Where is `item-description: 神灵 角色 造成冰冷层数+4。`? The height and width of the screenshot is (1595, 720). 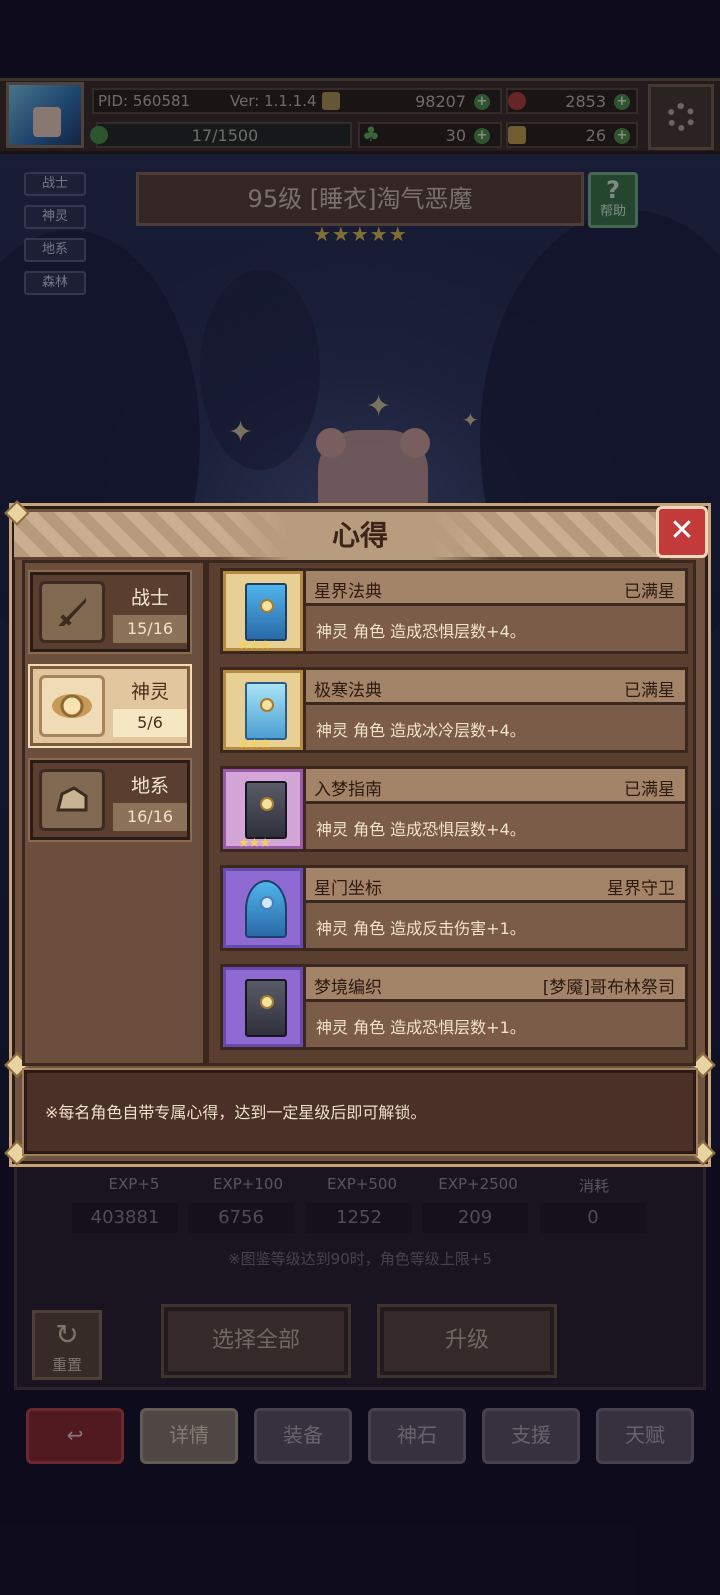 item-description: 神灵 角色 造成冰冷层数+4。 is located at coordinates (421, 730).